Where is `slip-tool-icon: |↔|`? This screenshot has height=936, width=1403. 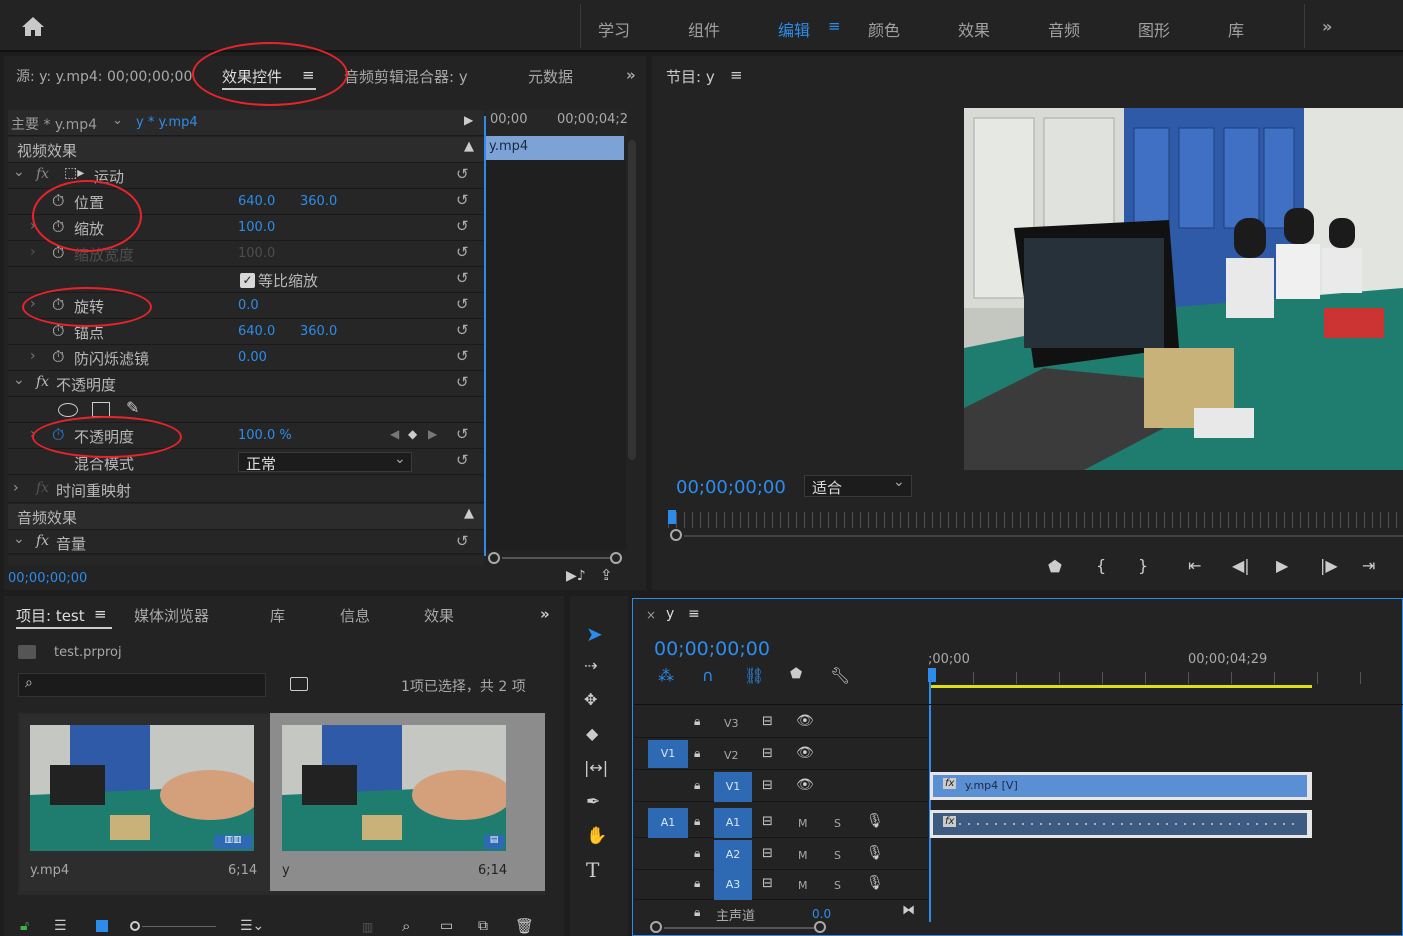 slip-tool-icon: |↔| is located at coordinates (596, 767).